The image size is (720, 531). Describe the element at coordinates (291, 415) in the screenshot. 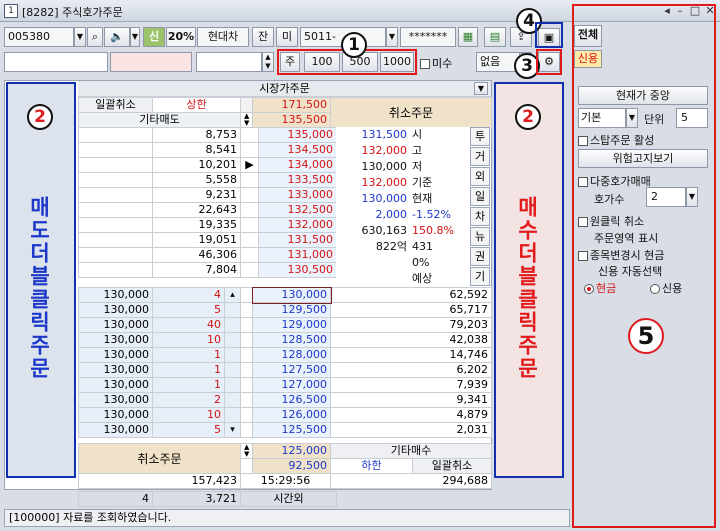

I see `bid-price: 126,000` at that location.